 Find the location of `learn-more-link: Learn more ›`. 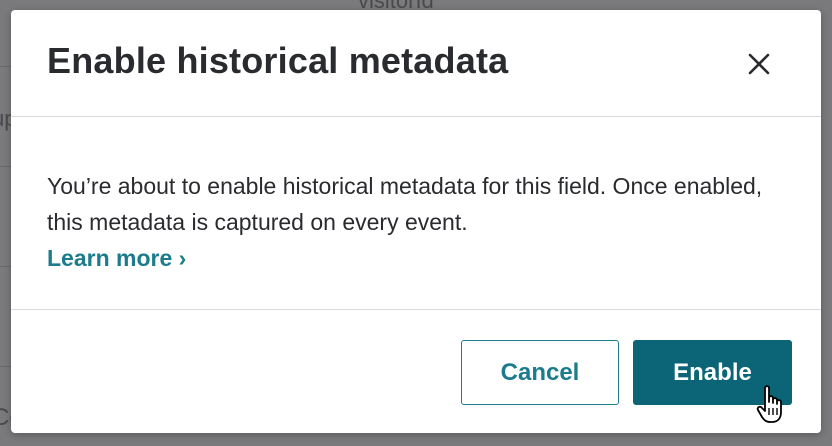

learn-more-link: Learn more › is located at coordinates (116, 258).